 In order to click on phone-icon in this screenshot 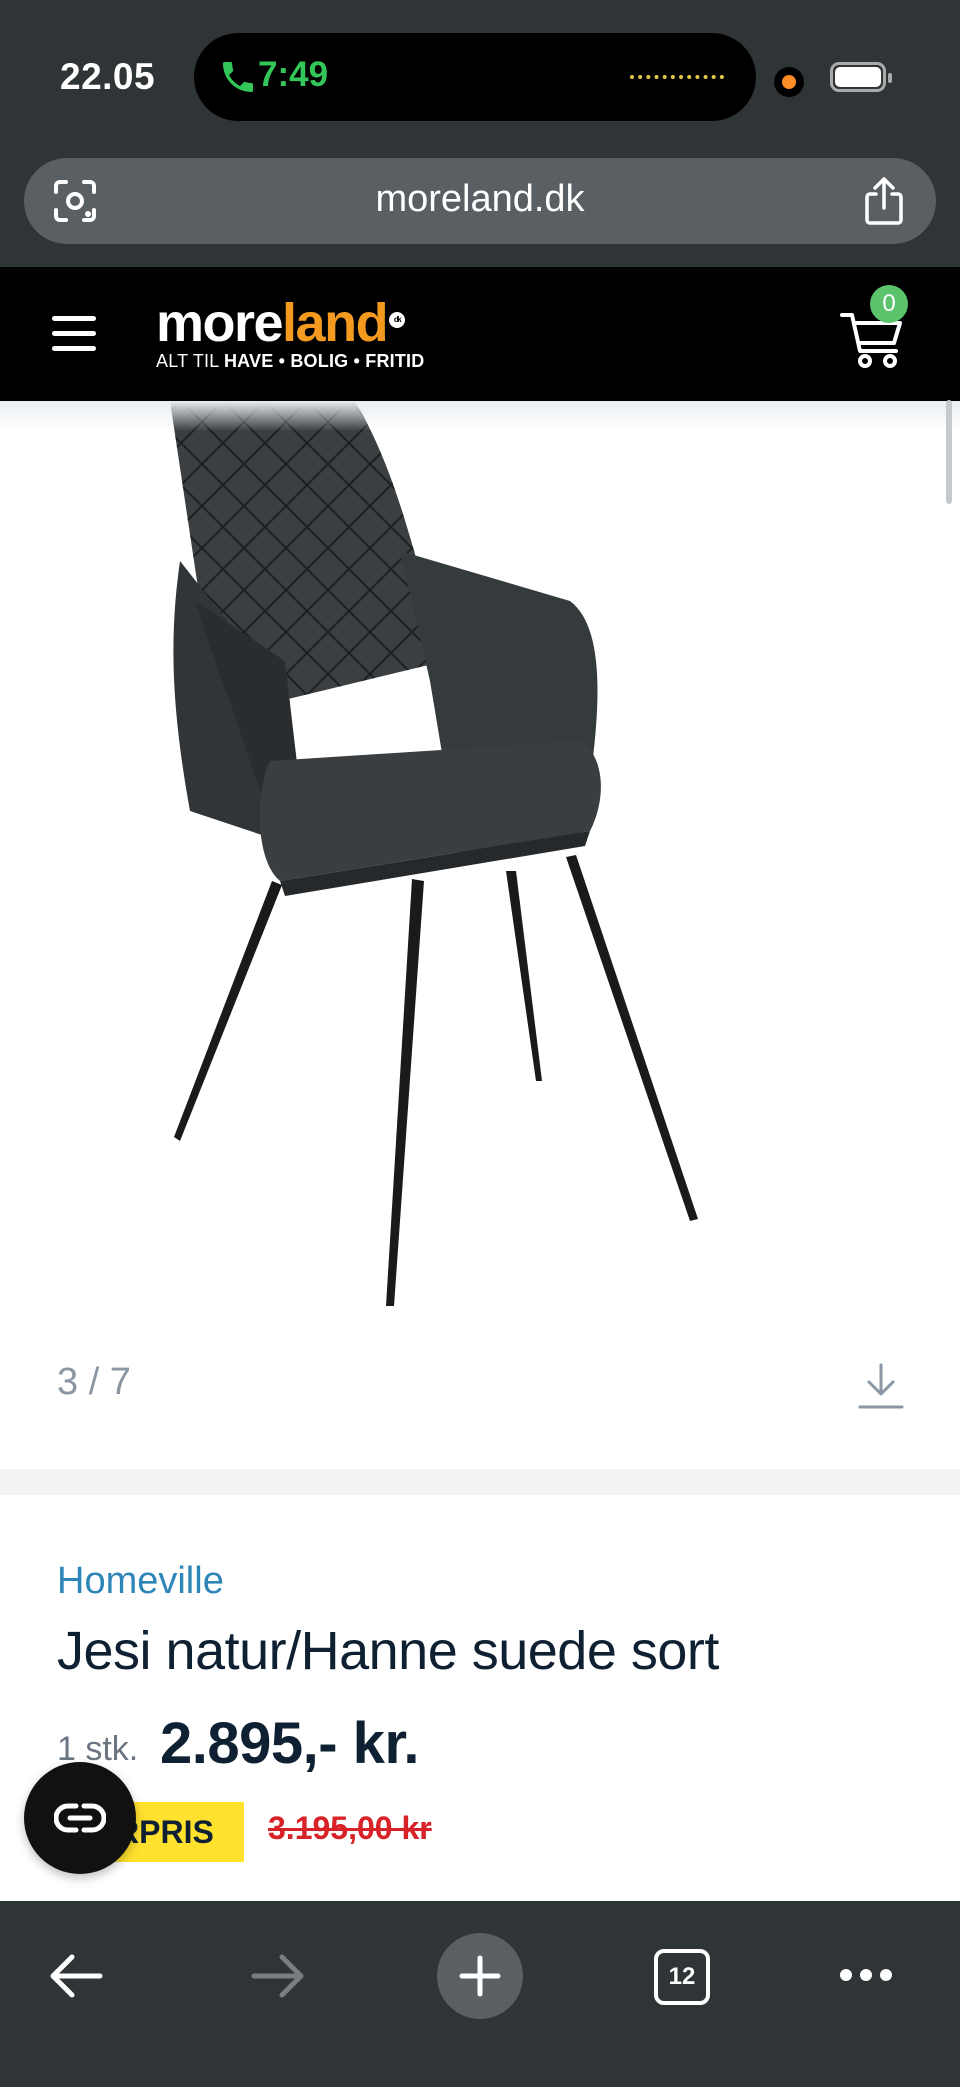, I will do `click(238, 77)`.